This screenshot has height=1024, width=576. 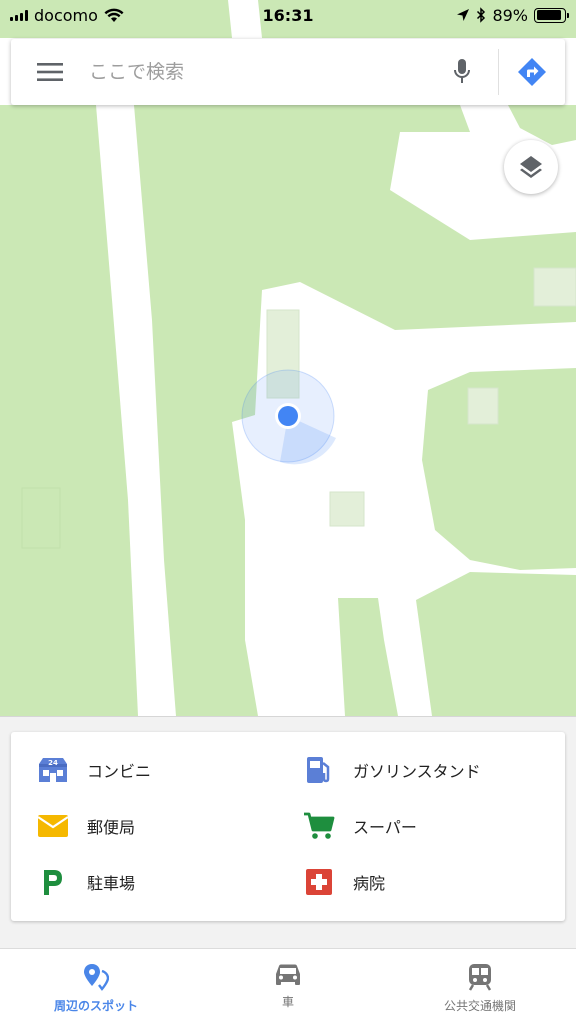 I want to click on microphone-icon, so click(x=462, y=71).